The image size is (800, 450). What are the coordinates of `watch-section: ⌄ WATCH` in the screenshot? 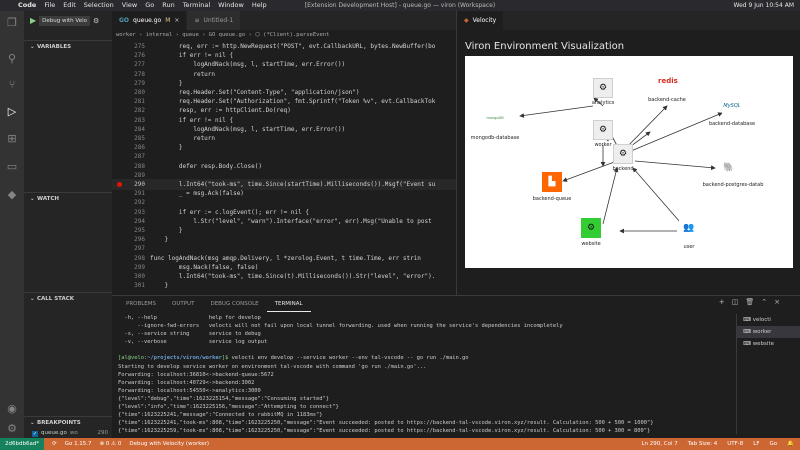 It's located at (68, 198).